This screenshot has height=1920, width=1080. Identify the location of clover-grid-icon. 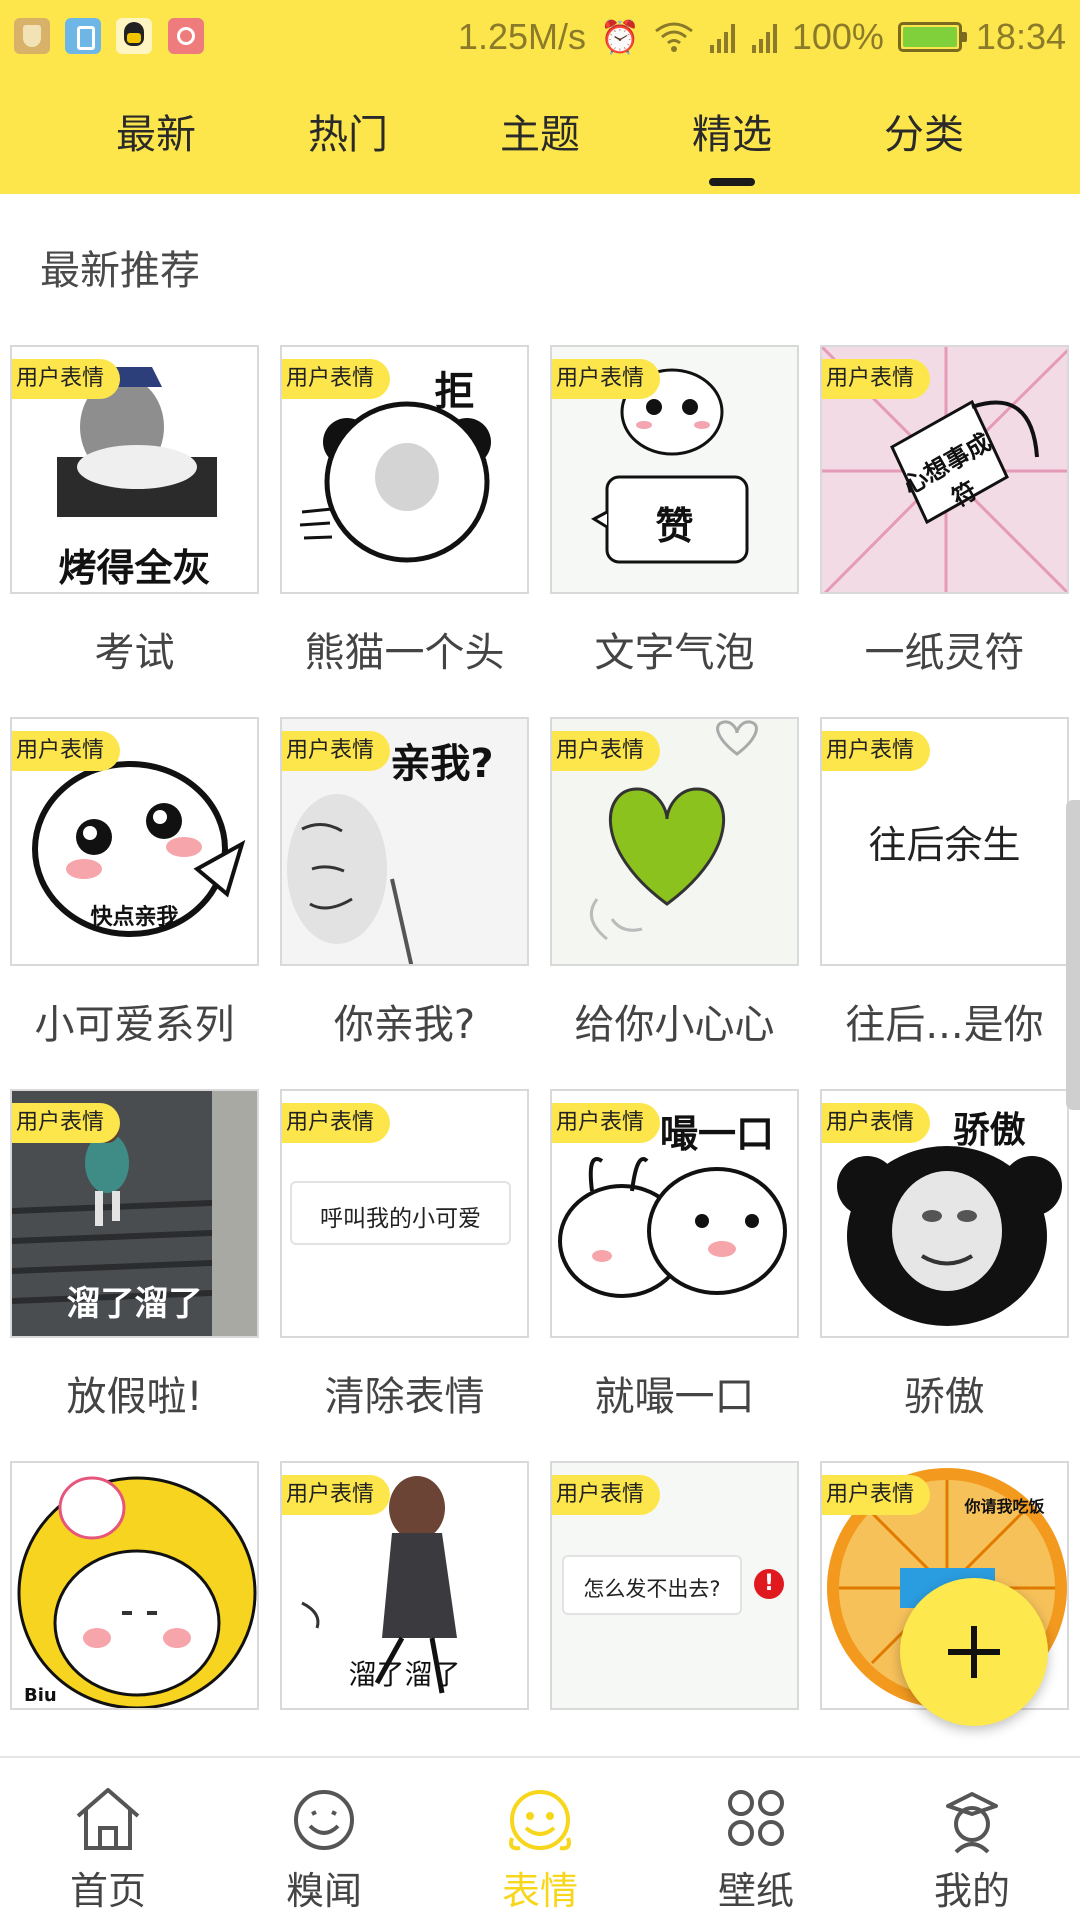
(756, 1818).